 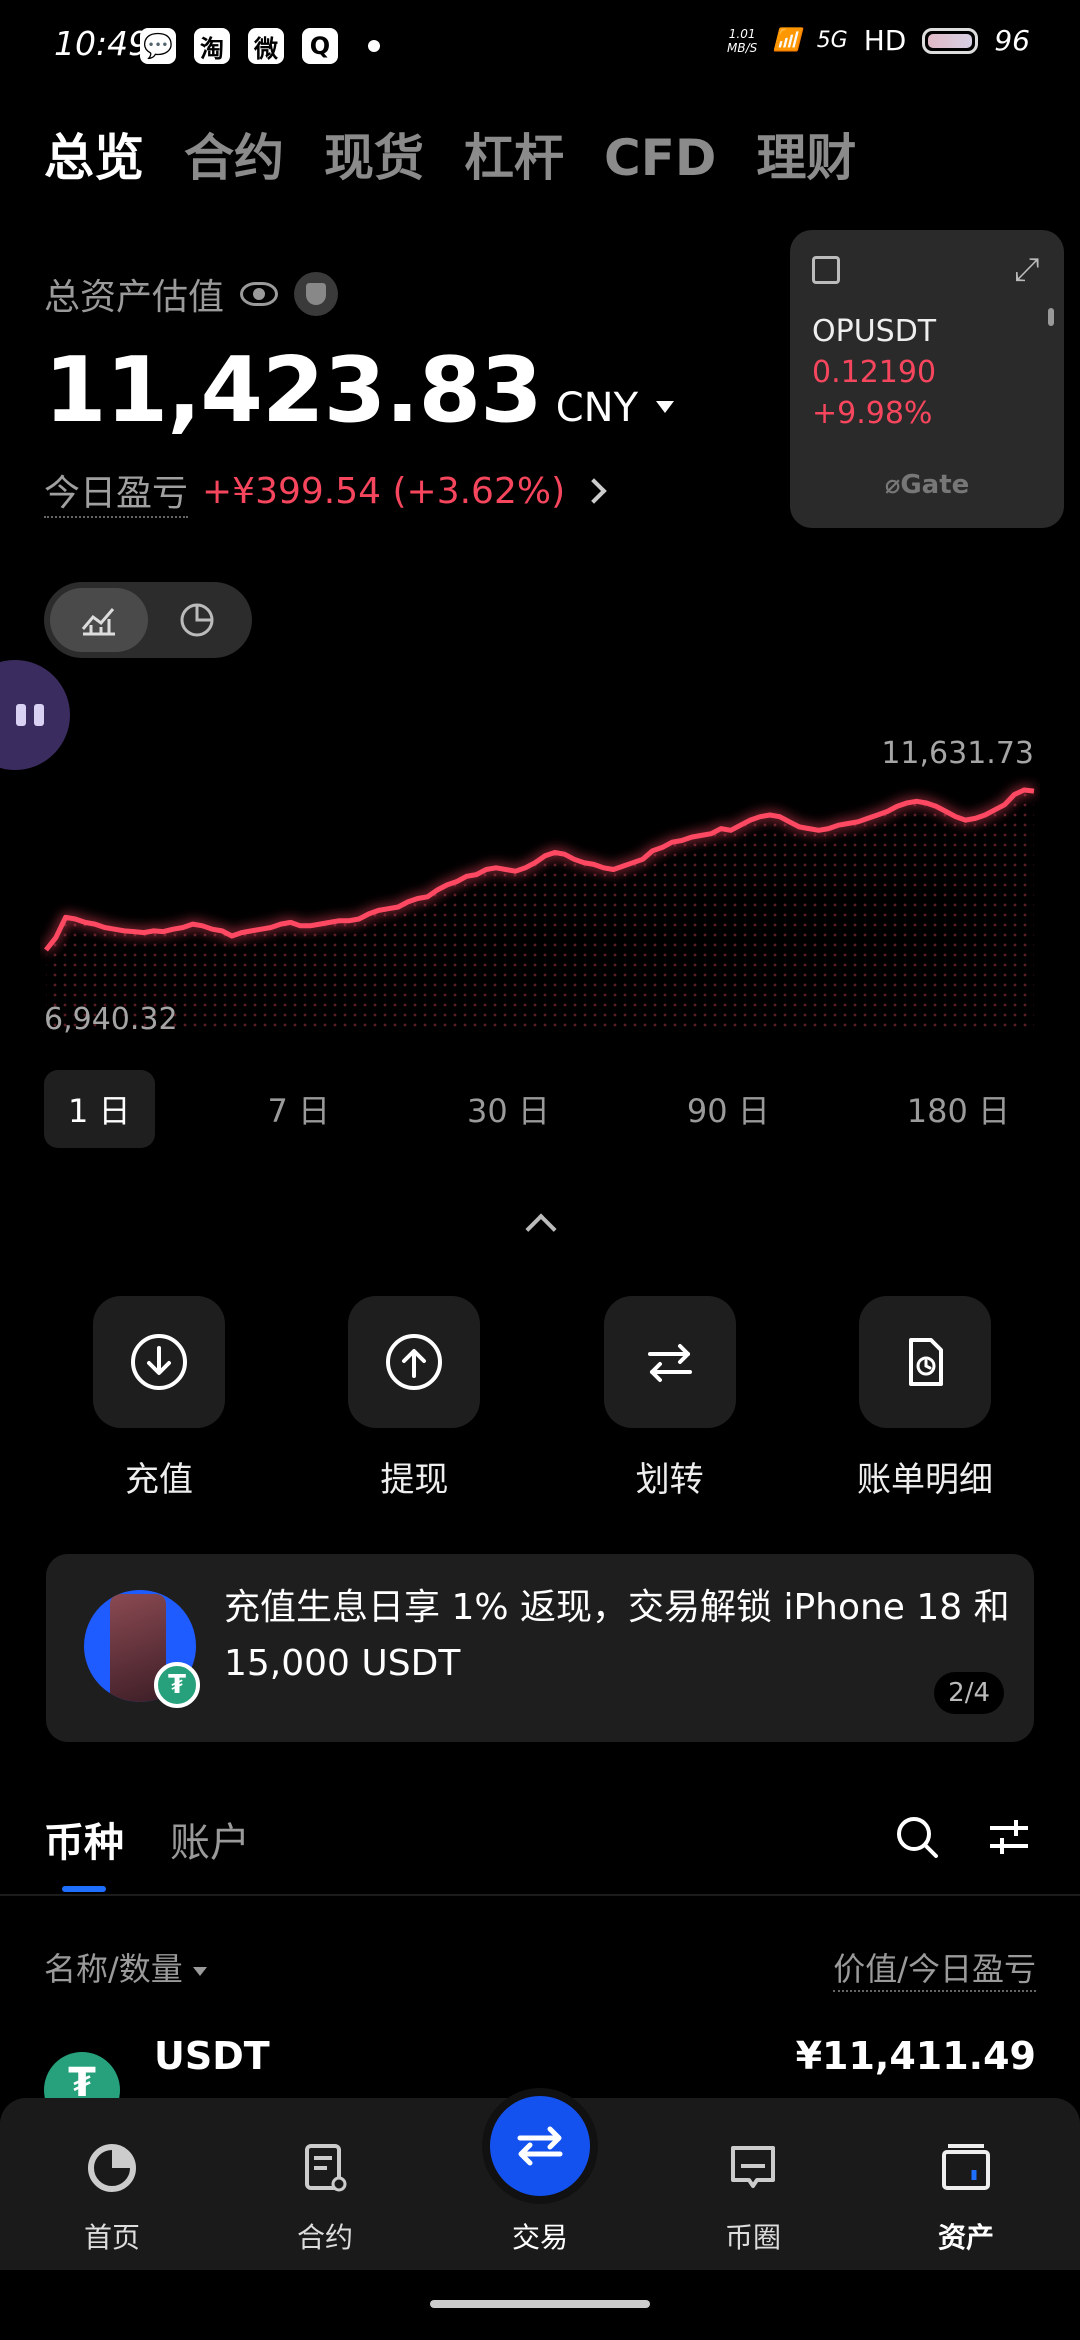 I want to click on banner-pager: 2/4, so click(x=969, y=1693).